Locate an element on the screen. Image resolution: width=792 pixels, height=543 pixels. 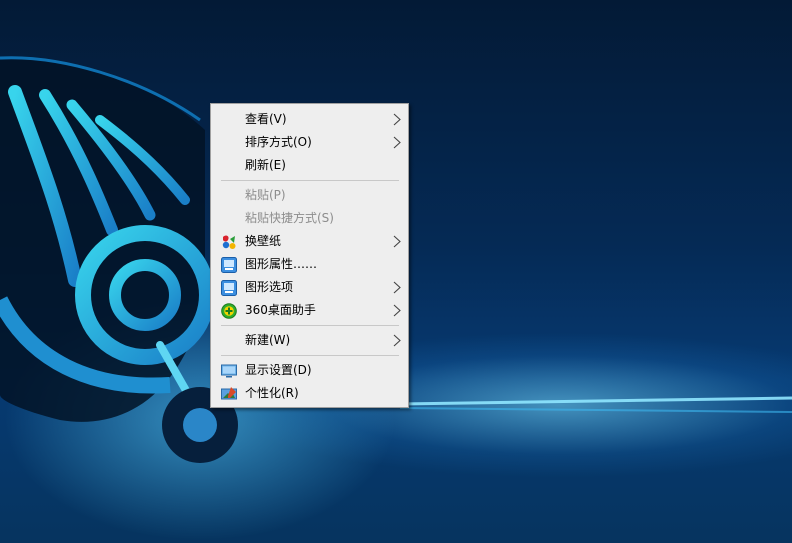
menu-item-sort: 排序方式(O) is located at coordinates (309, 142).